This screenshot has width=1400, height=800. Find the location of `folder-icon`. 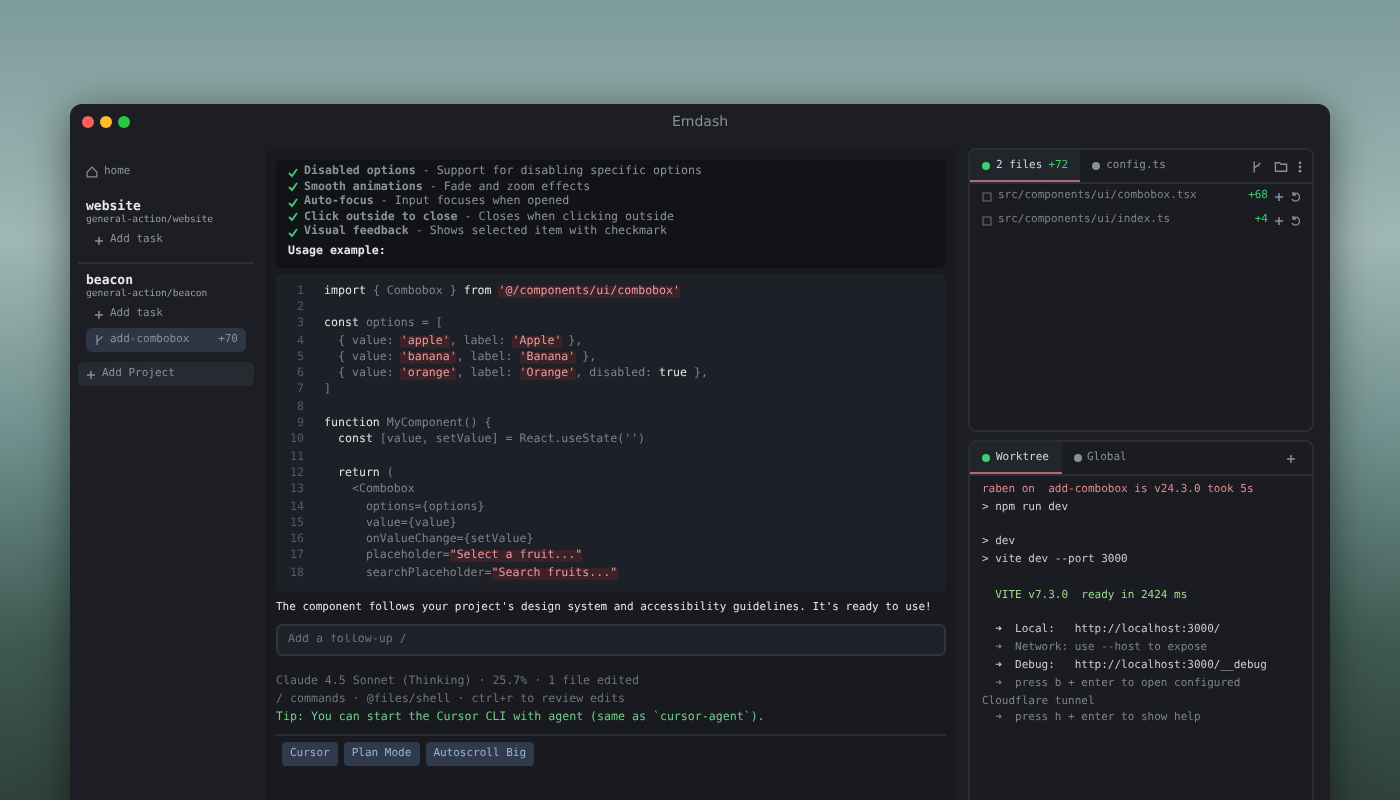

folder-icon is located at coordinates (1281, 166).